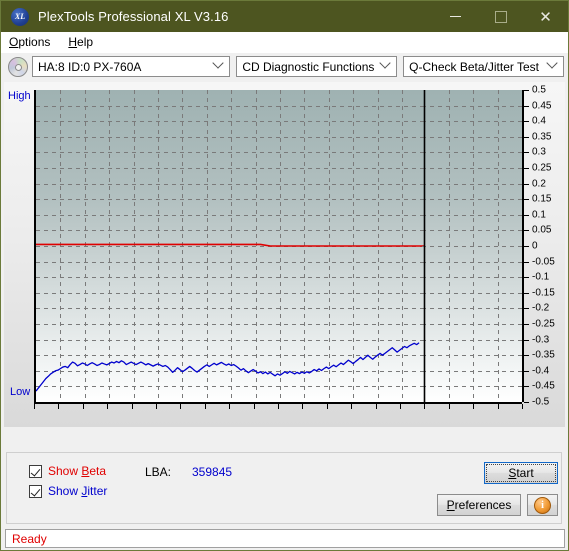 Image resolution: width=569 pixels, height=551 pixels. What do you see at coordinates (285, 538) in the screenshot?
I see `status-bar: Ready` at bounding box center [285, 538].